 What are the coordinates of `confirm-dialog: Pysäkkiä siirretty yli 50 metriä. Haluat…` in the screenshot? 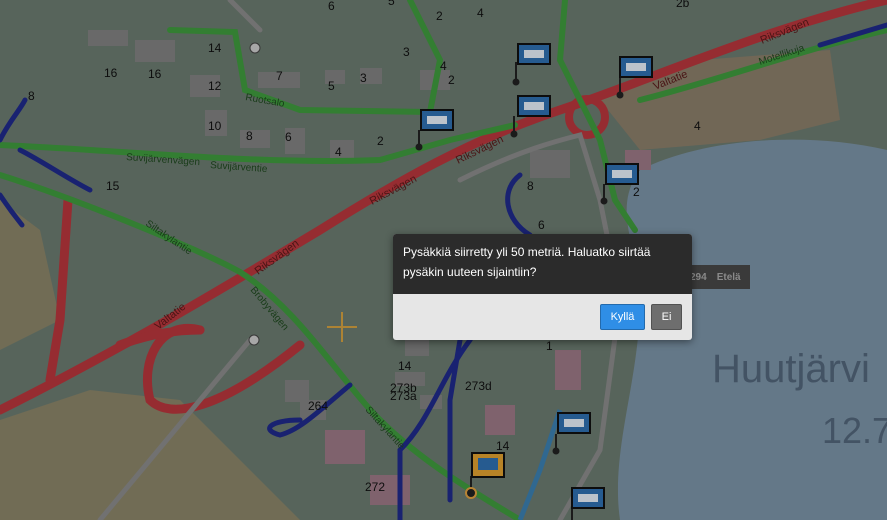 It's located at (542, 287).